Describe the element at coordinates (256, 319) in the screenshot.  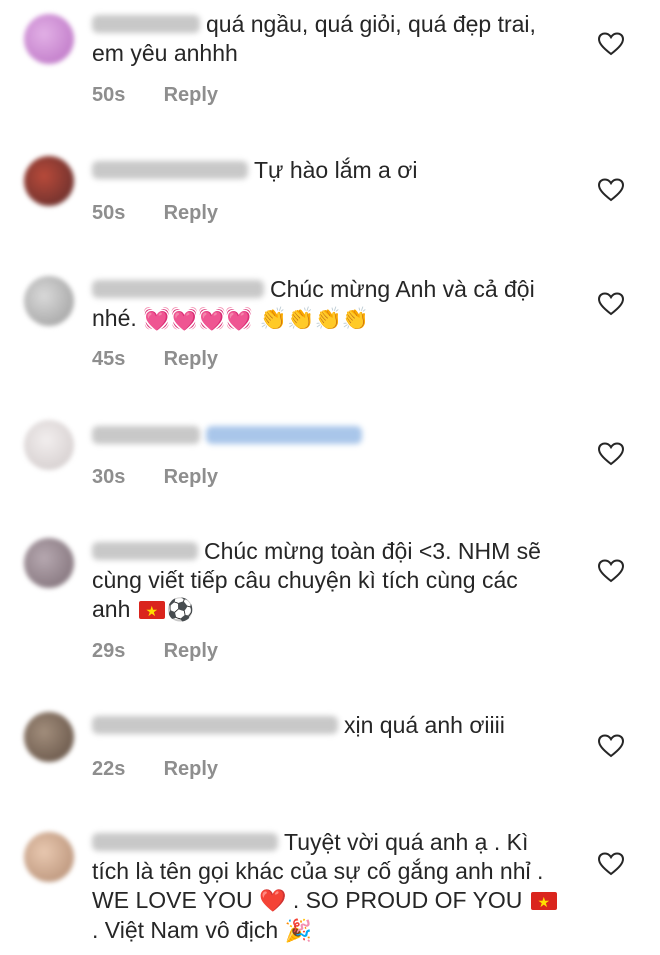
I see `emoji-reactions: 💓💓💓💓 👏👏👏👏` at that location.